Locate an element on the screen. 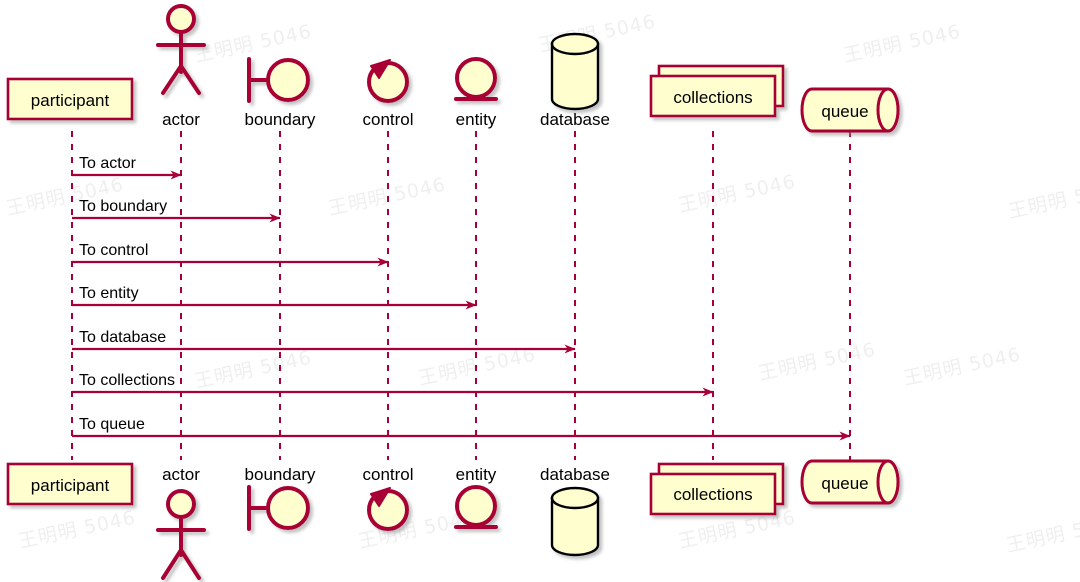 Image resolution: width=1080 pixels, height=582 pixels. actor-label: actor is located at coordinates (181, 119).